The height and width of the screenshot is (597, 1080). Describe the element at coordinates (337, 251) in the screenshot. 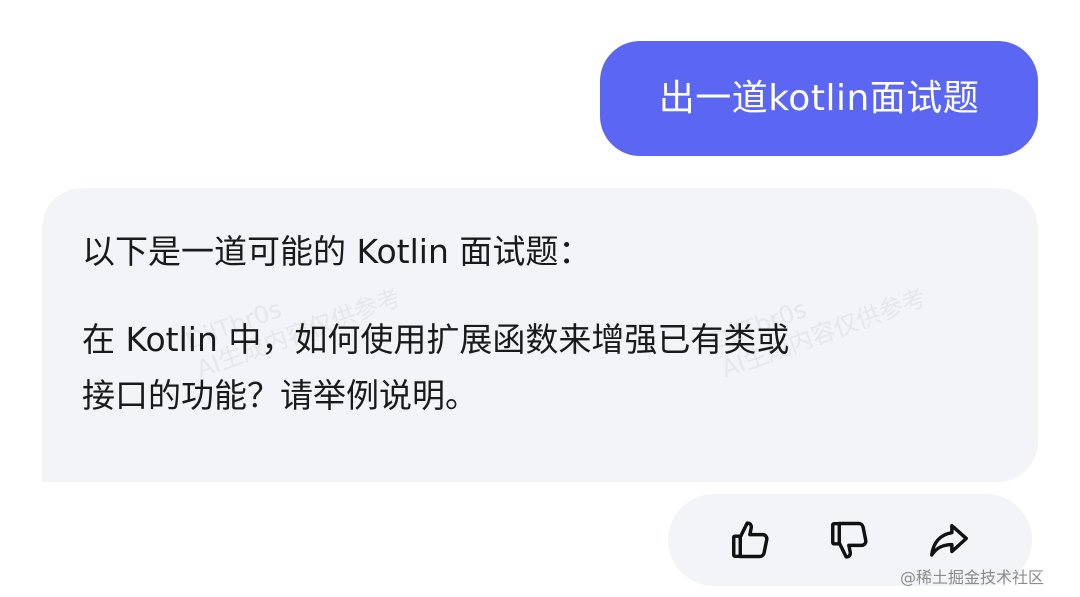

I see `assistant-intro-text: 以下是一道可能的 Kotlin 面试题：` at that location.